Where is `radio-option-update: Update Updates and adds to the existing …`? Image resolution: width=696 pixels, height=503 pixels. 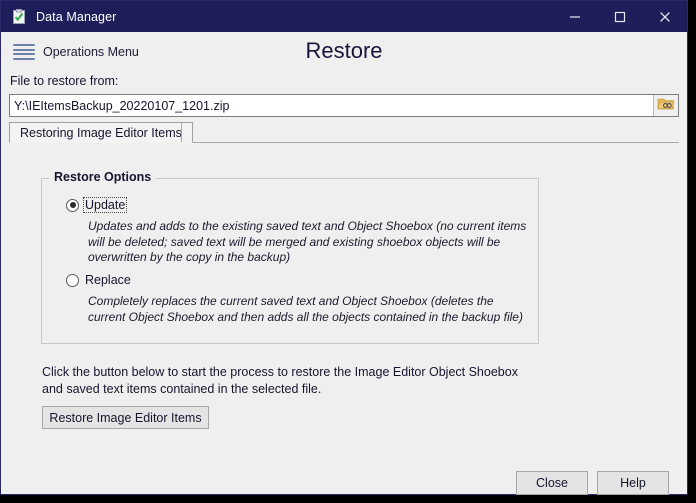 radio-option-update: Update Updates and adds to the existing … is located at coordinates (296, 231).